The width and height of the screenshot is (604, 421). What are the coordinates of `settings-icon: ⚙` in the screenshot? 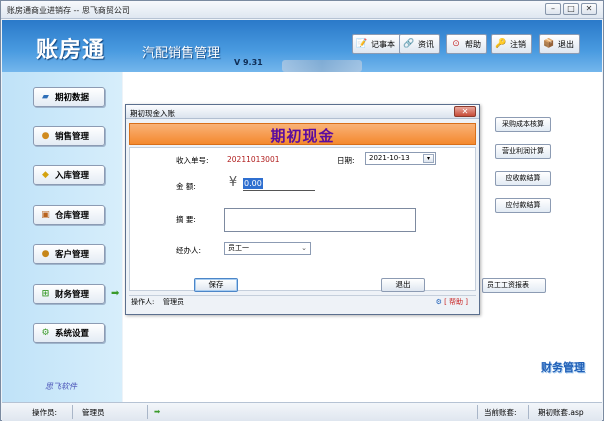 It's located at (45, 332).